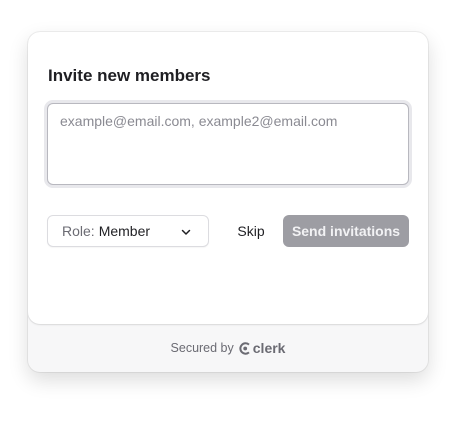  I want to click on role-select-value: Member, so click(124, 231).